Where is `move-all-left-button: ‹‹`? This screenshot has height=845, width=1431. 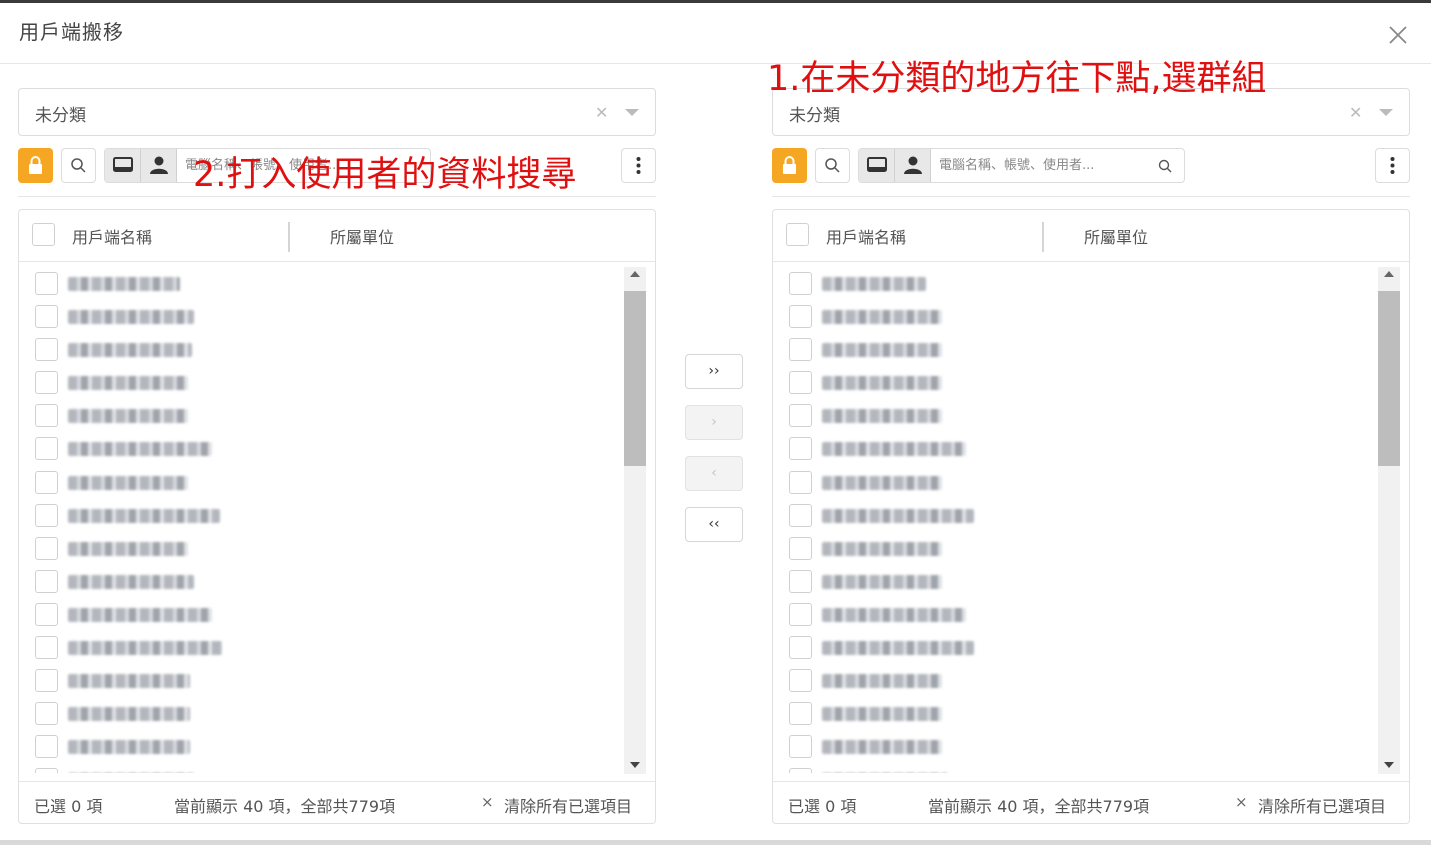 move-all-left-button: ‹‹ is located at coordinates (714, 524).